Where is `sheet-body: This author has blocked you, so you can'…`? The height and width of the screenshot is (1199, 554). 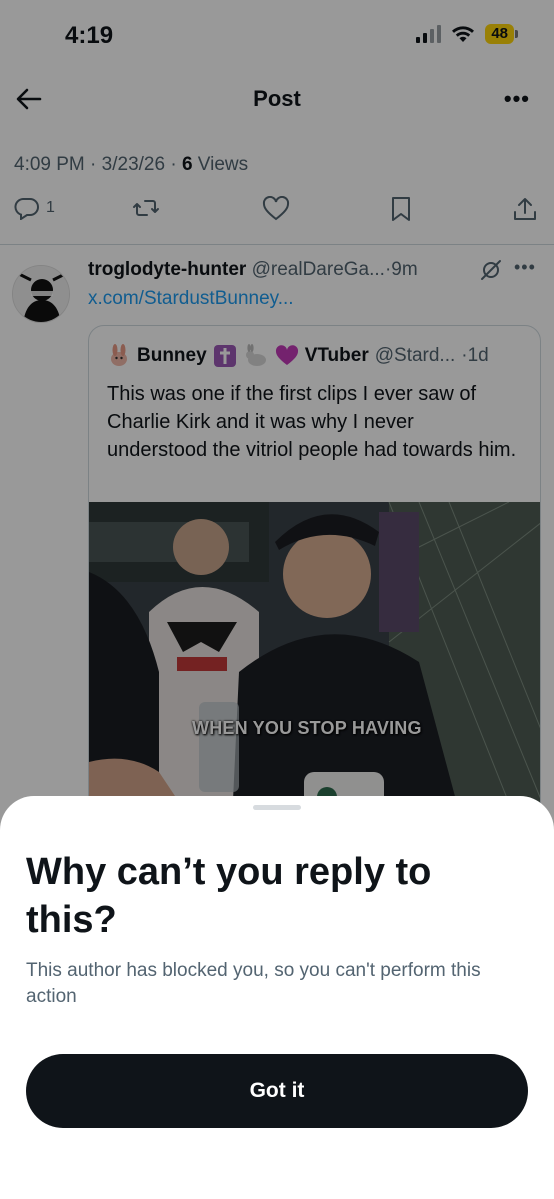 sheet-body: This author has blocked you, so you can'… is located at coordinates (253, 983).